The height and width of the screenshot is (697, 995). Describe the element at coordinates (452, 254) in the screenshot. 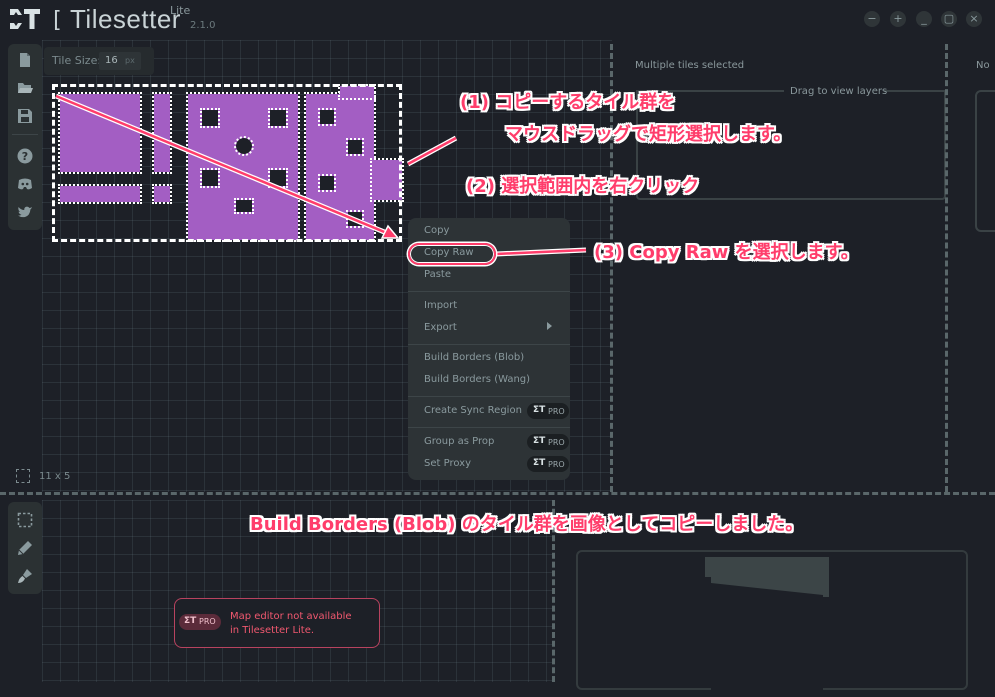

I see `copy-raw-highlight` at that location.